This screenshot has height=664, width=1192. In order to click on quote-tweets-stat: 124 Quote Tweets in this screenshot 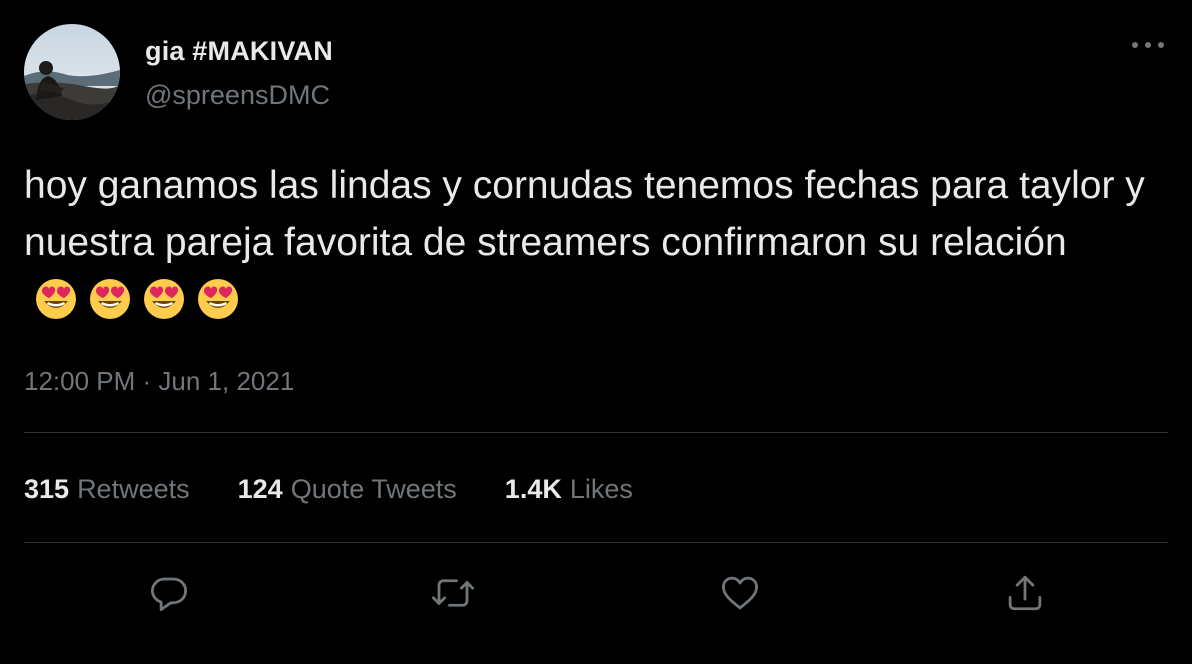, I will do `click(347, 489)`.